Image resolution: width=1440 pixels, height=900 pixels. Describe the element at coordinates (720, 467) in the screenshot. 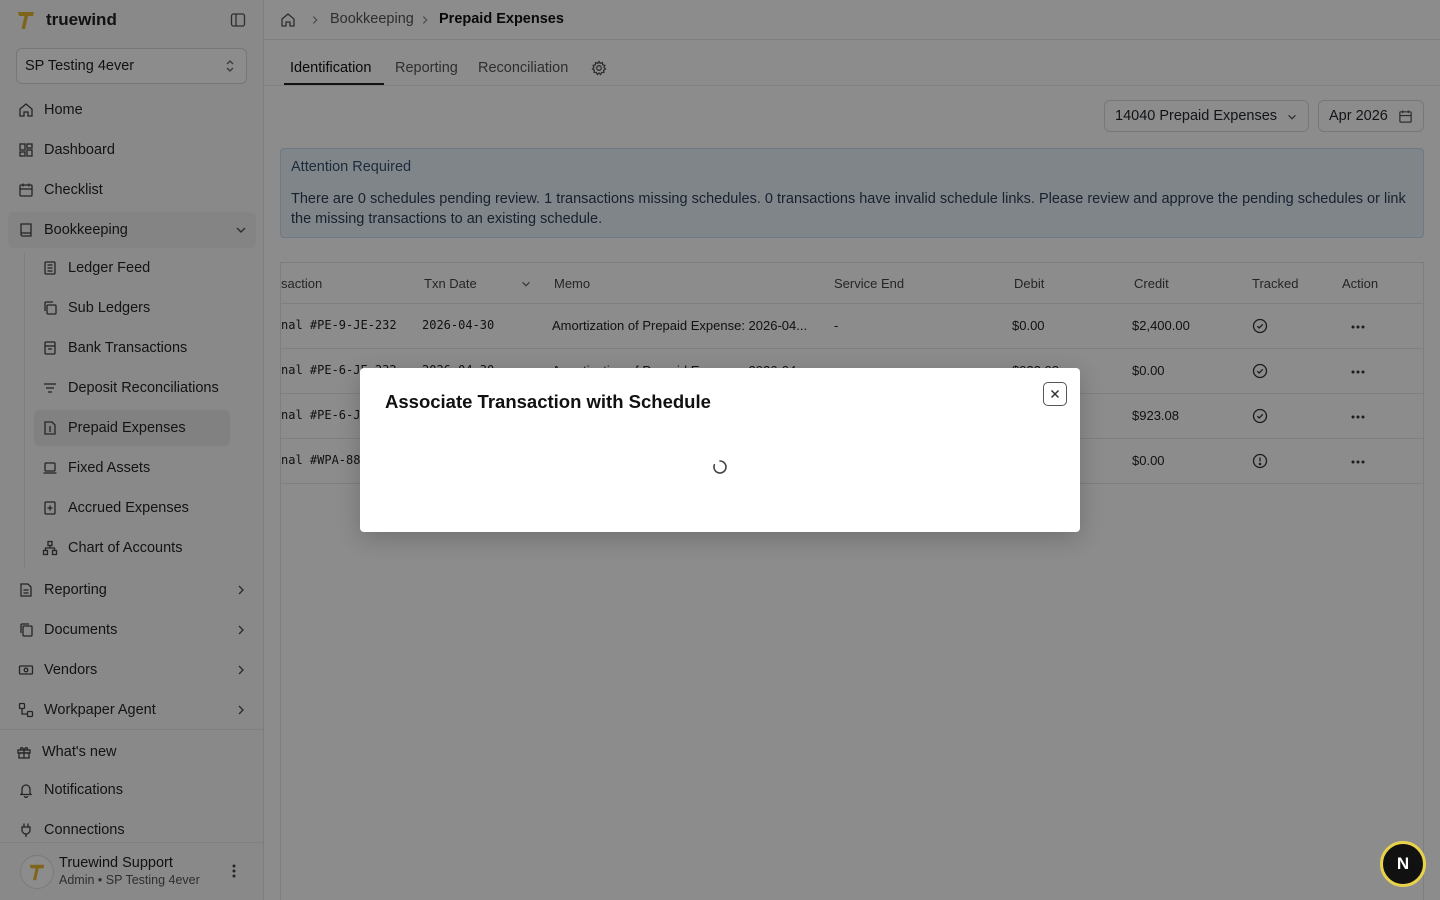

I see `loading-spinner-icon` at that location.